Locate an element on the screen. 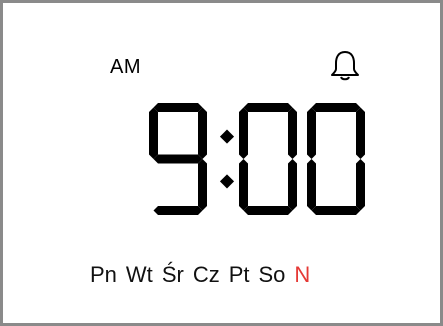  segment-g is located at coordinates (178, 159).